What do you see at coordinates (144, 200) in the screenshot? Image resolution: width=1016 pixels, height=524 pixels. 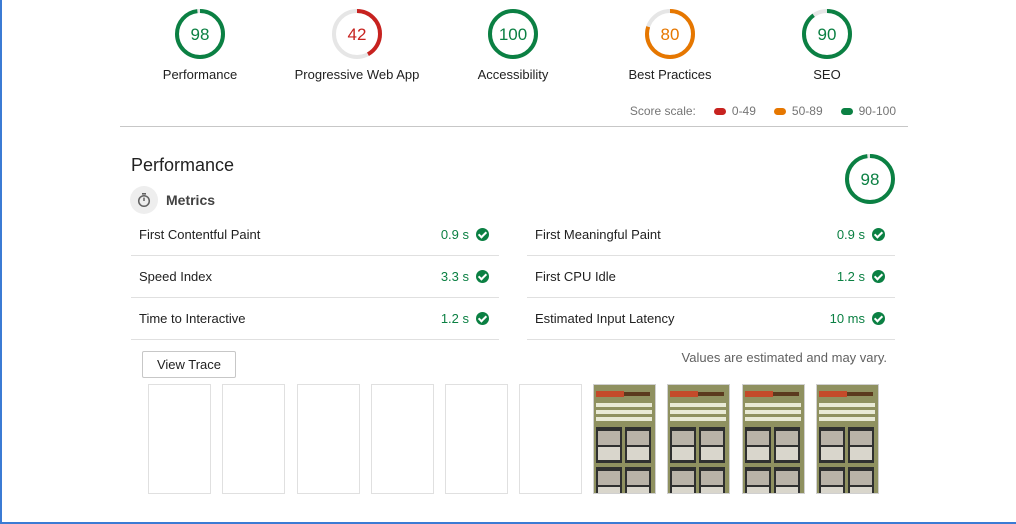 I see `stopwatch-icon` at bounding box center [144, 200].